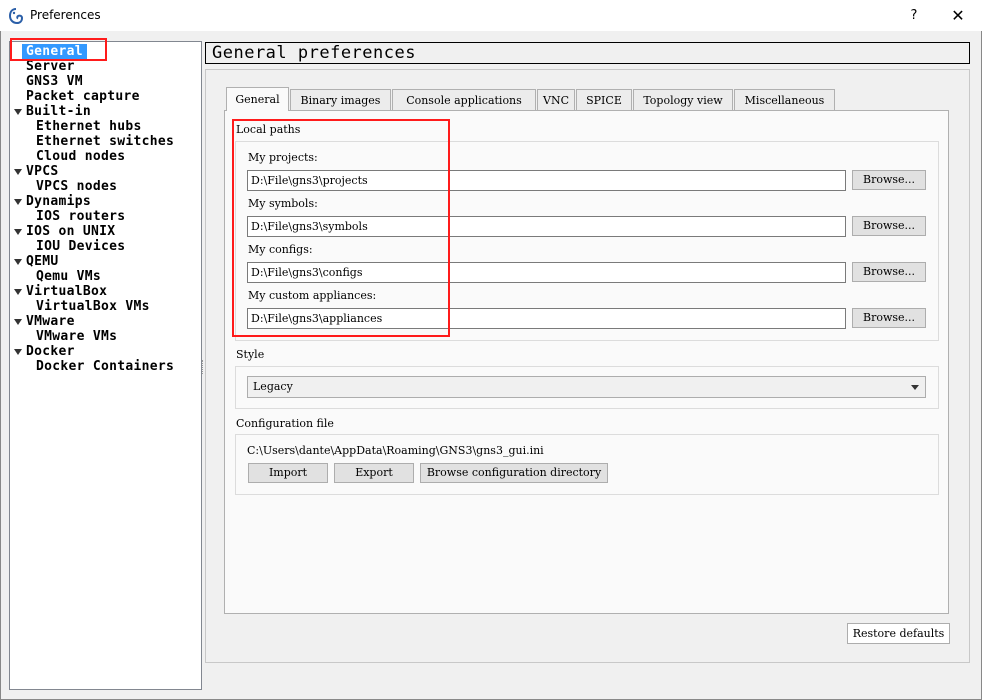 This screenshot has height=700, width=982. What do you see at coordinates (464, 99) in the screenshot?
I see `tab-console-applications: Console applications` at bounding box center [464, 99].